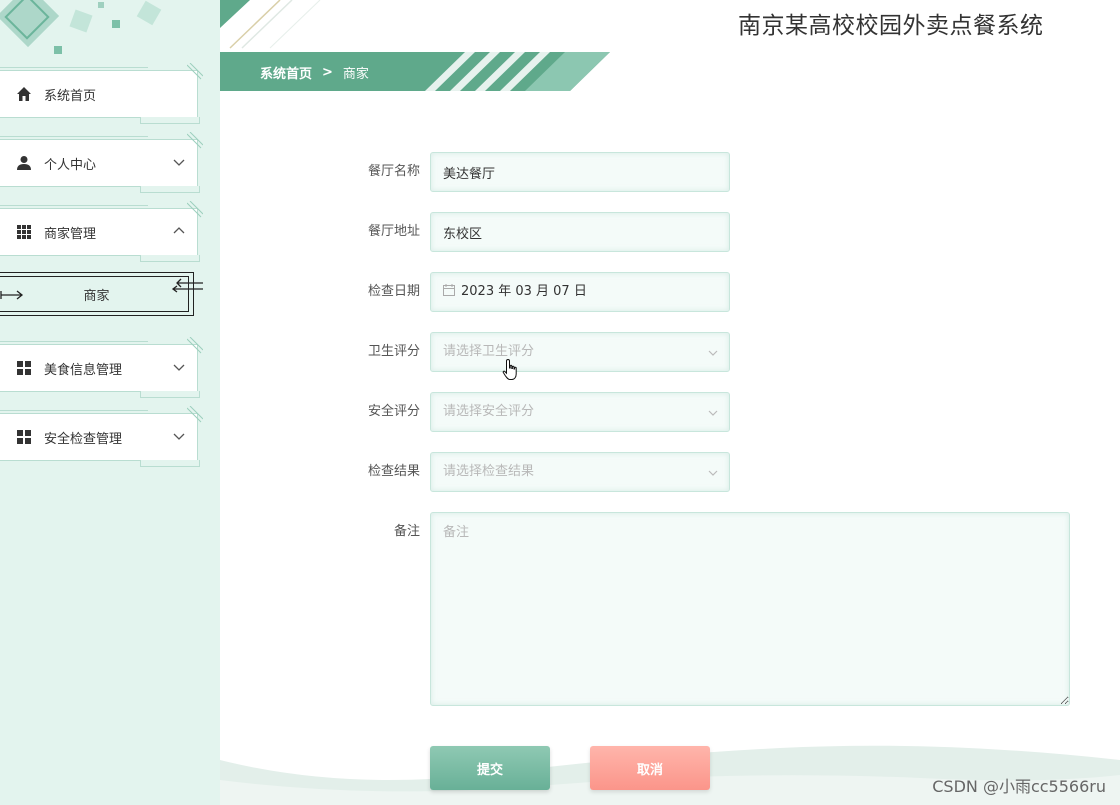 The image size is (1120, 805). I want to click on inspection-date-label: 检查日期, so click(393, 291).